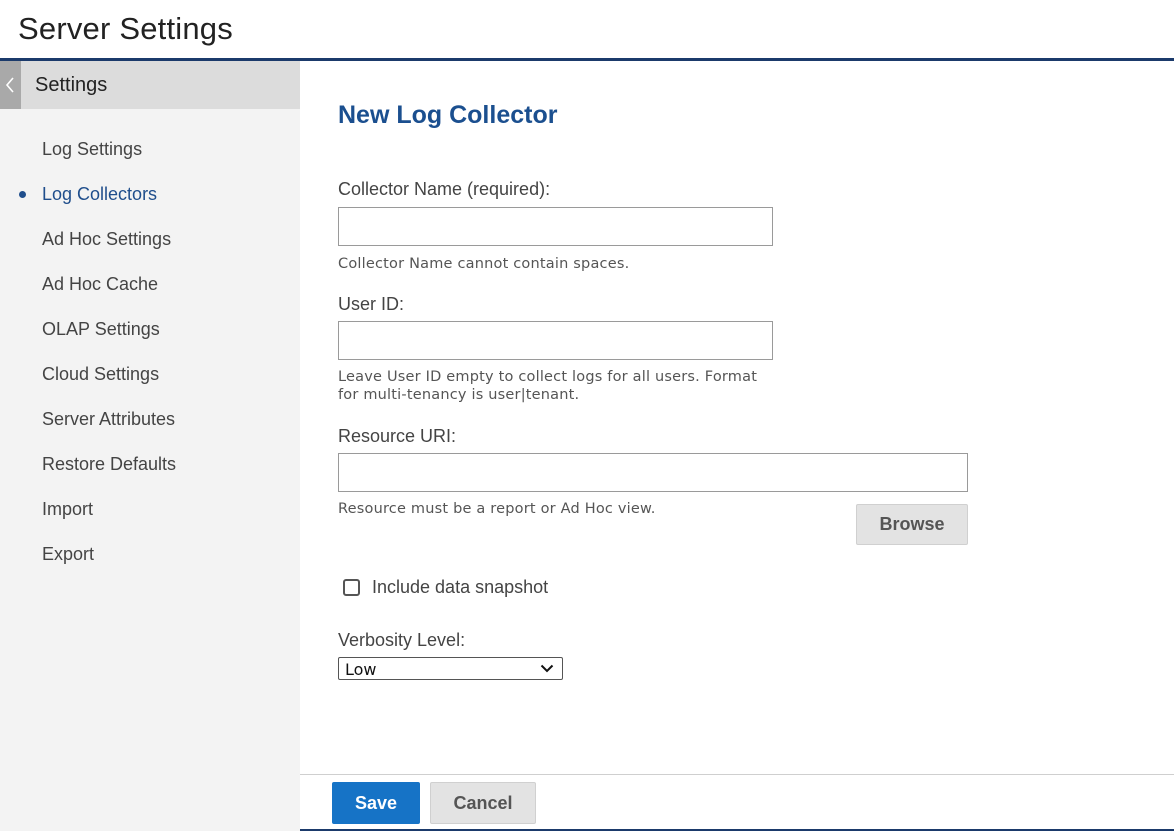 The image size is (1174, 831). What do you see at coordinates (484, 264) in the screenshot?
I see `collector-name-hint: Collector Name cannot contain spaces.` at bounding box center [484, 264].